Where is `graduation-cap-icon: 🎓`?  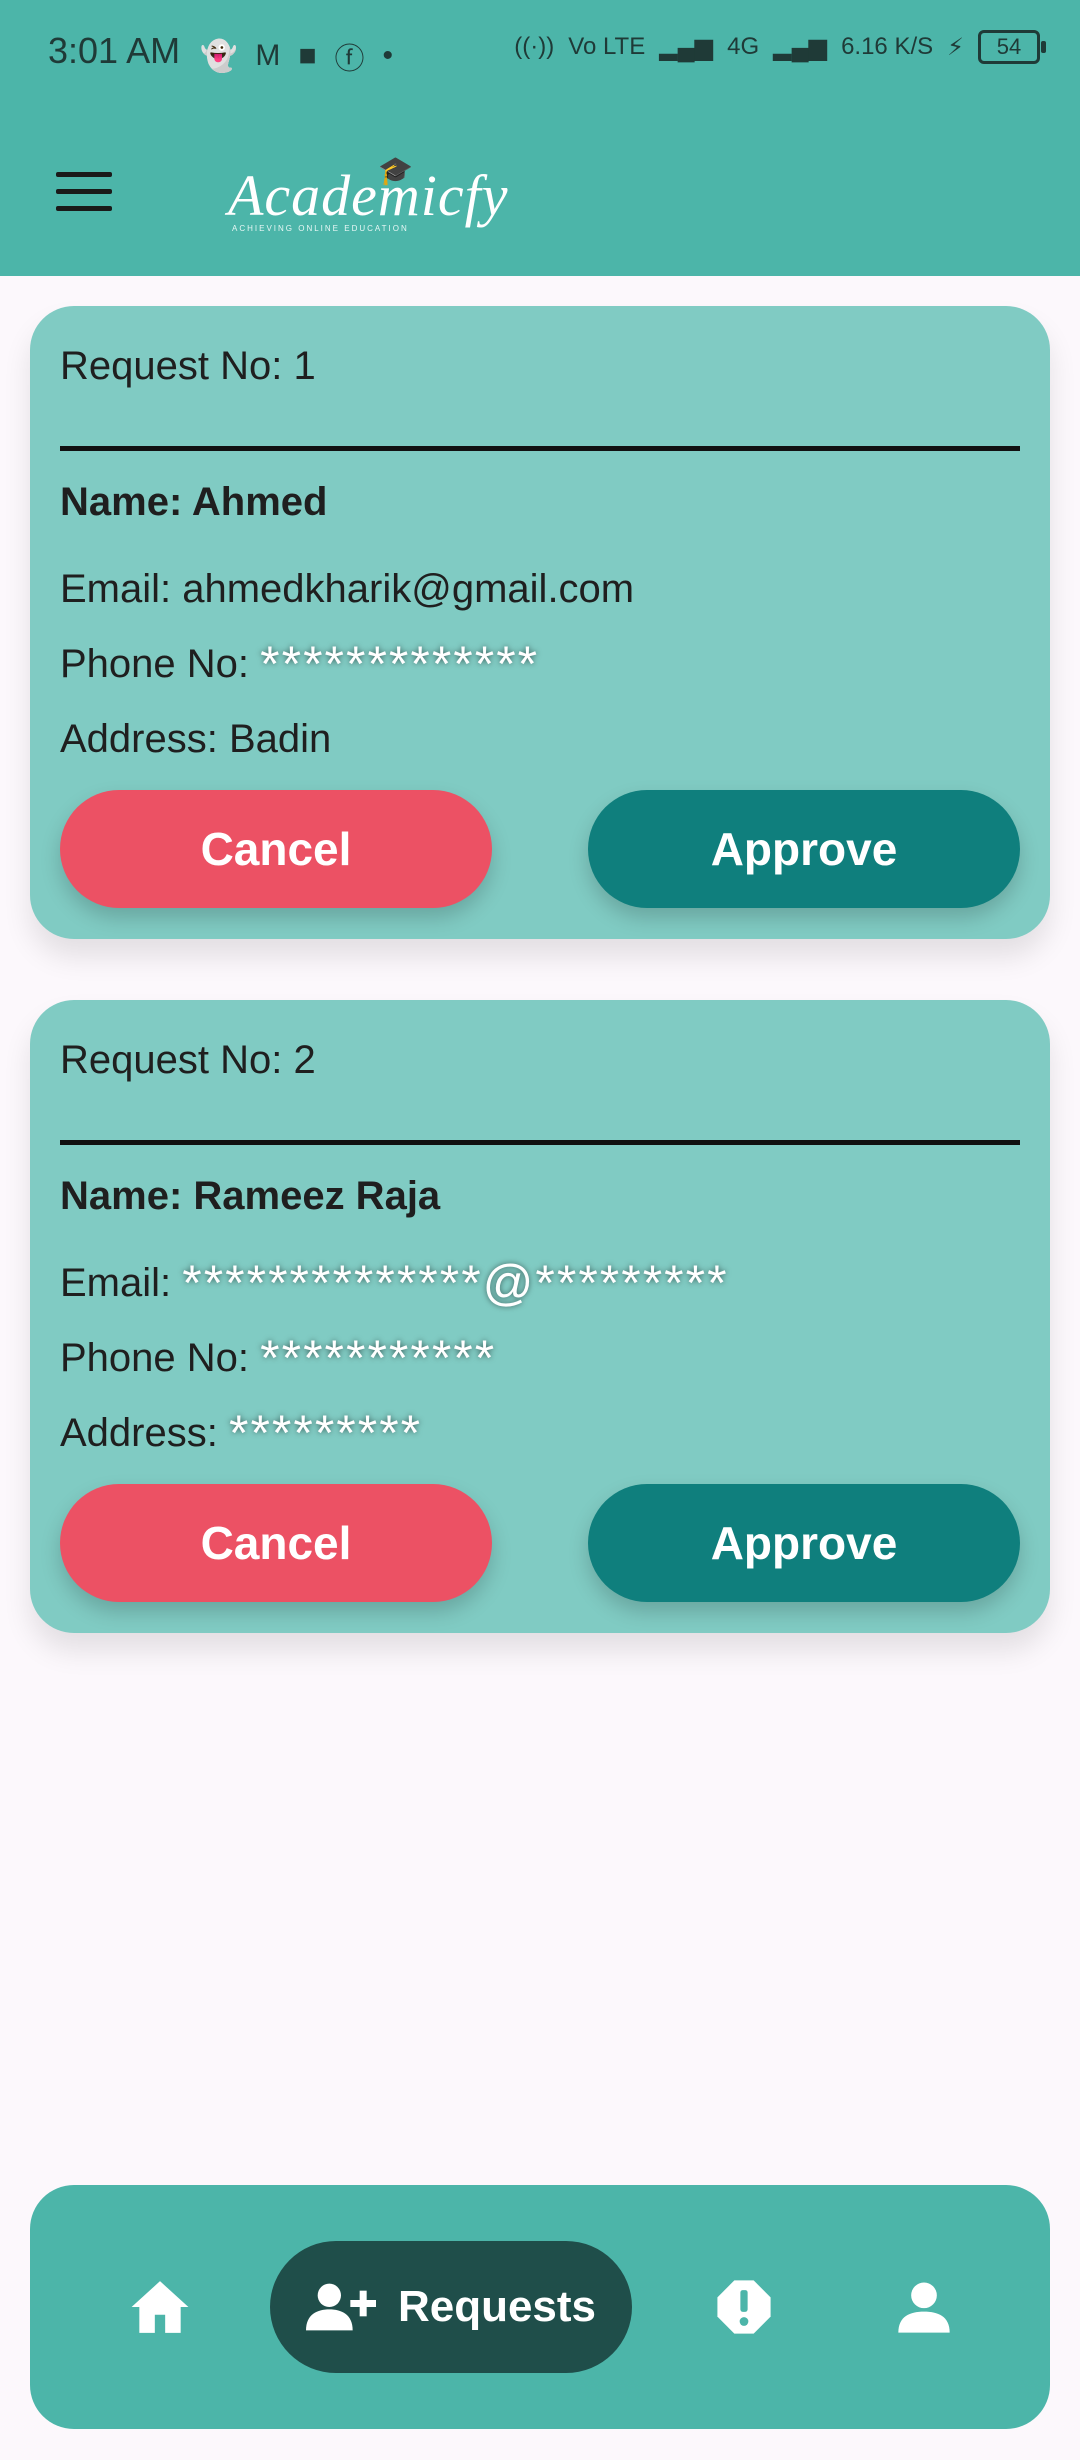 graduation-cap-icon: 🎓 is located at coordinates (395, 170).